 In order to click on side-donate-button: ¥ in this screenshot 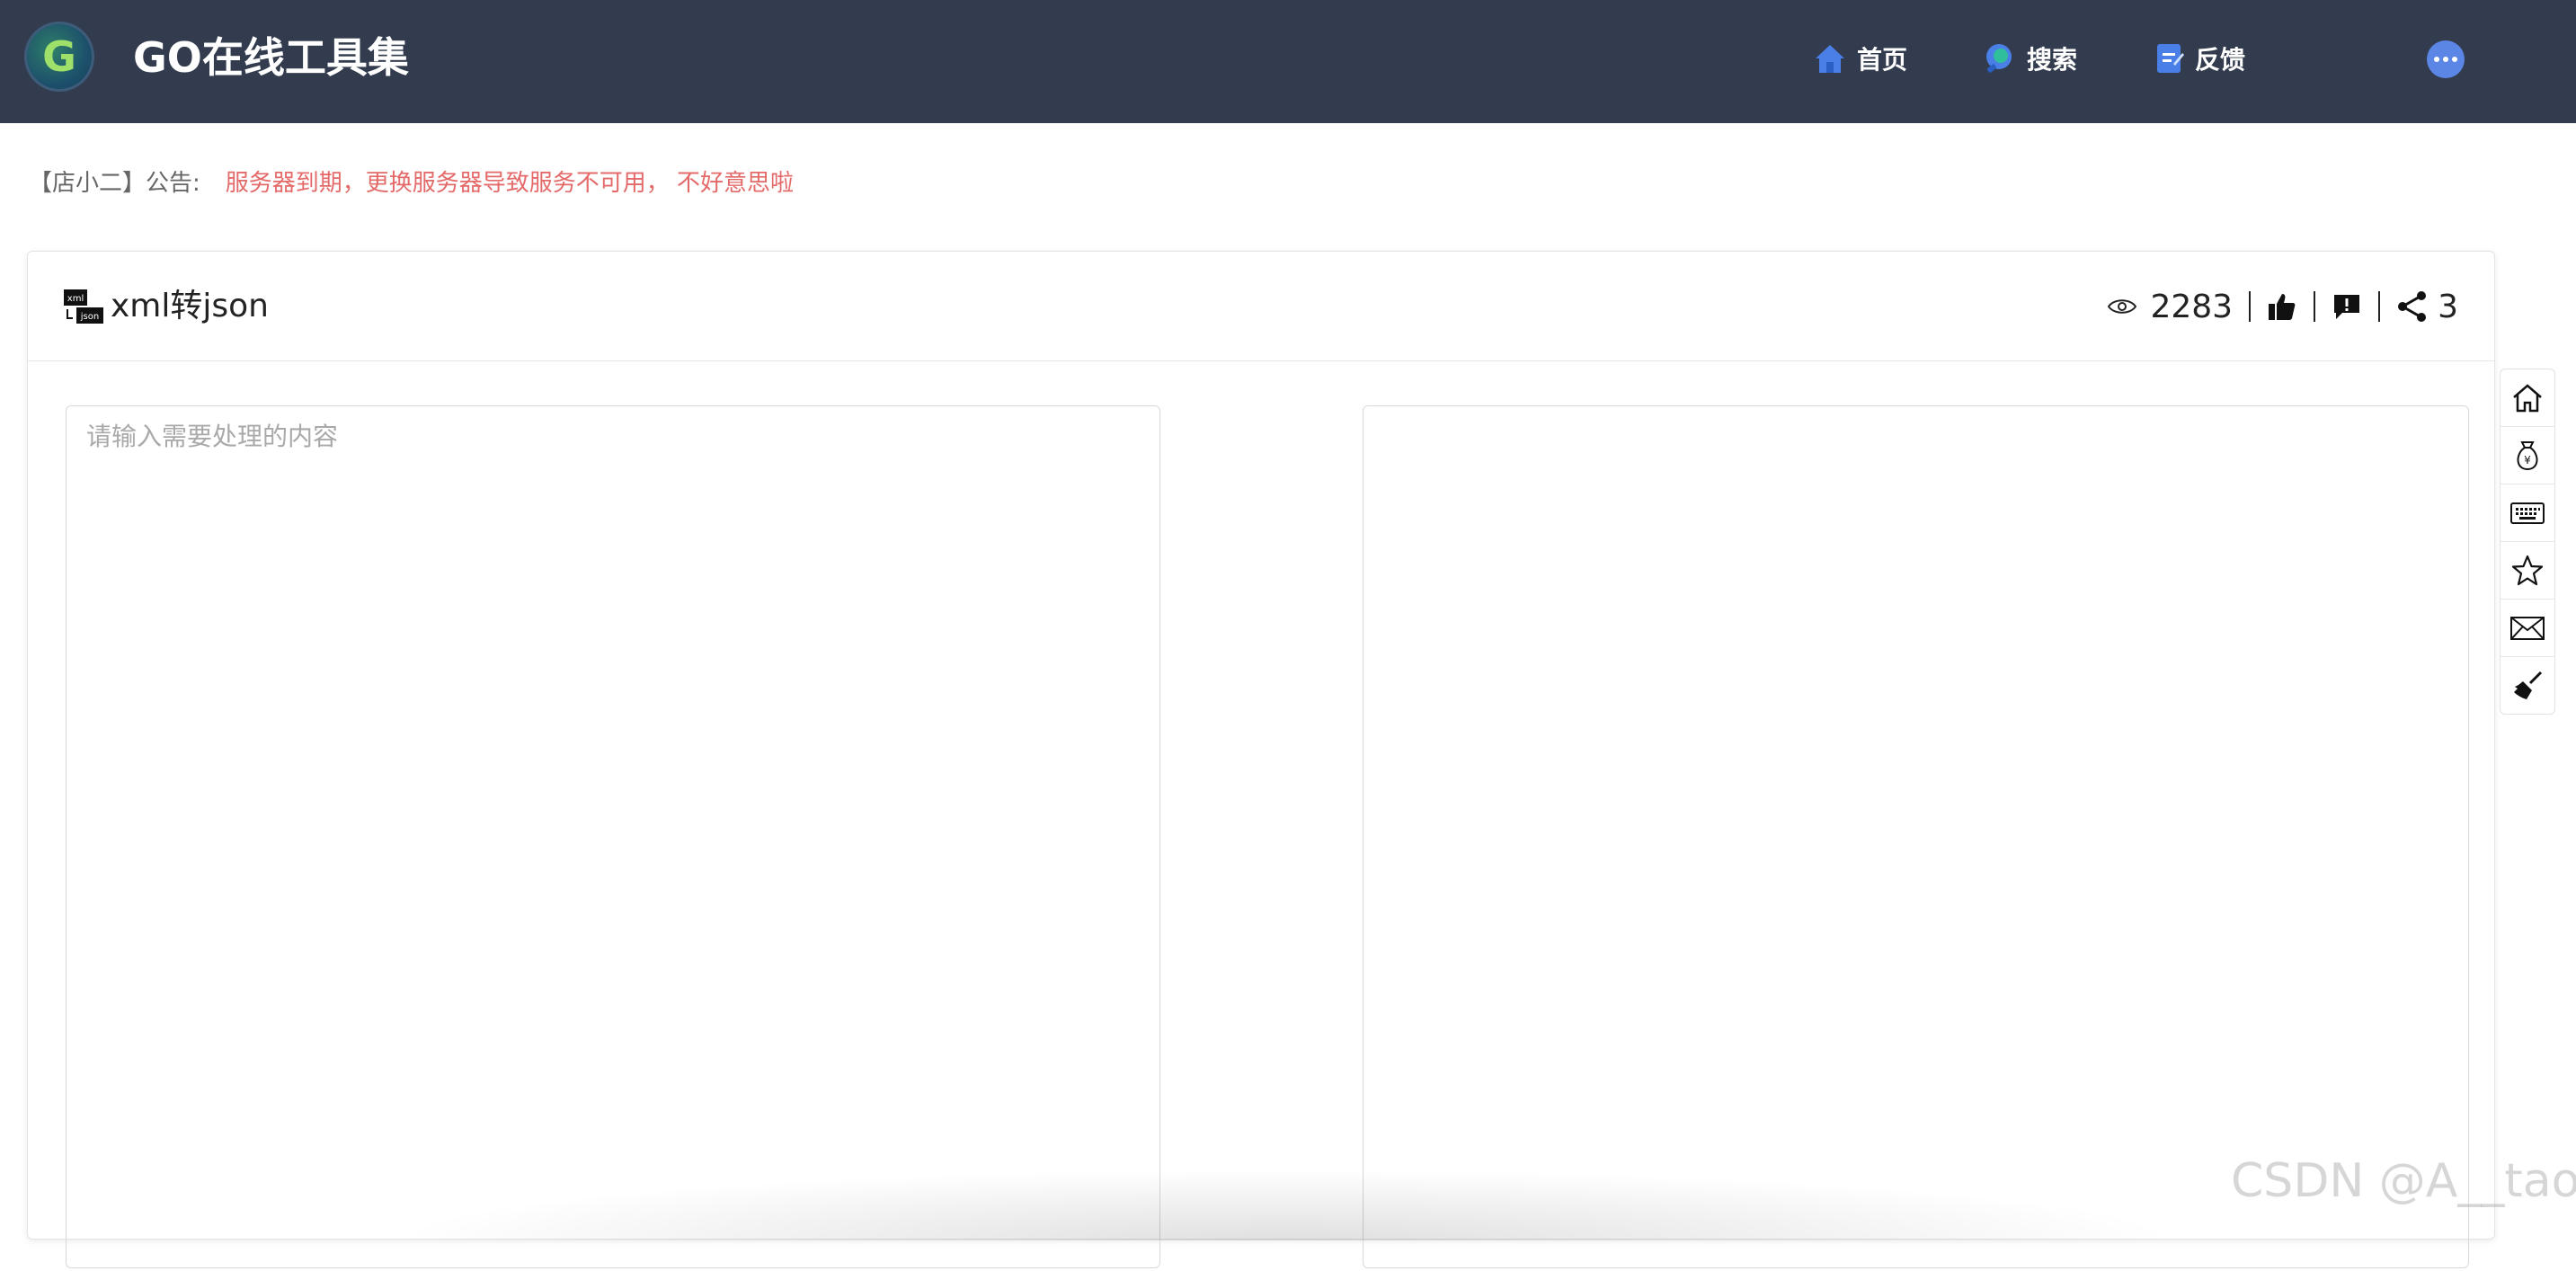, I will do `click(2527, 455)`.